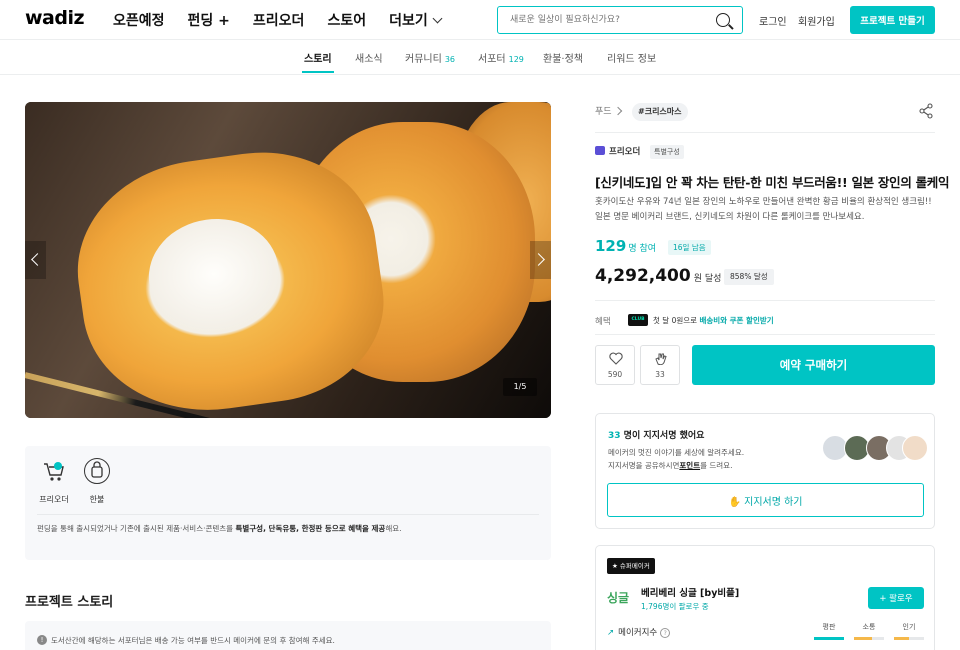 This screenshot has width=960, height=650. I want to click on project-type-label: 프리오더, so click(625, 152).